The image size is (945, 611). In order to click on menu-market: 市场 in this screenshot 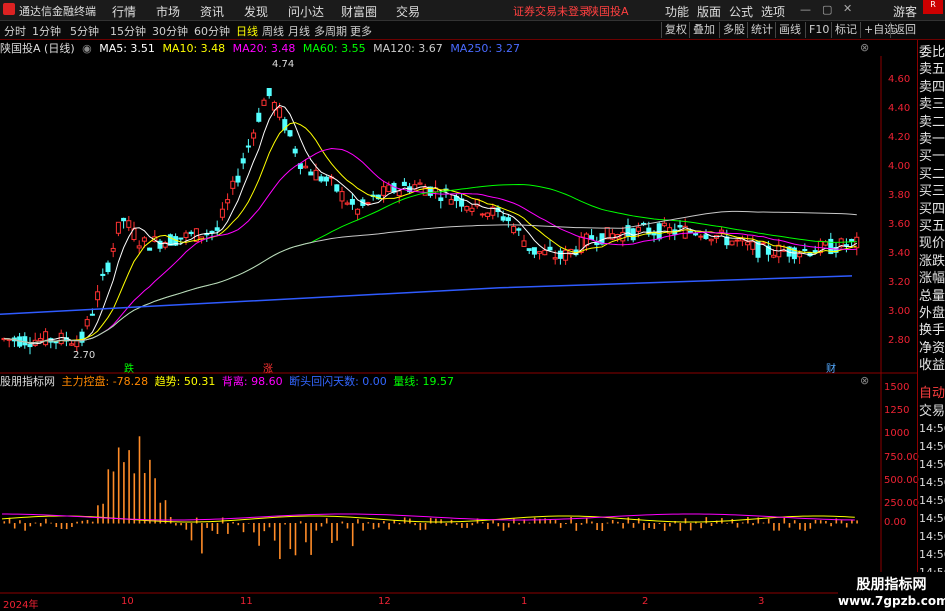, I will do `click(168, 11)`.